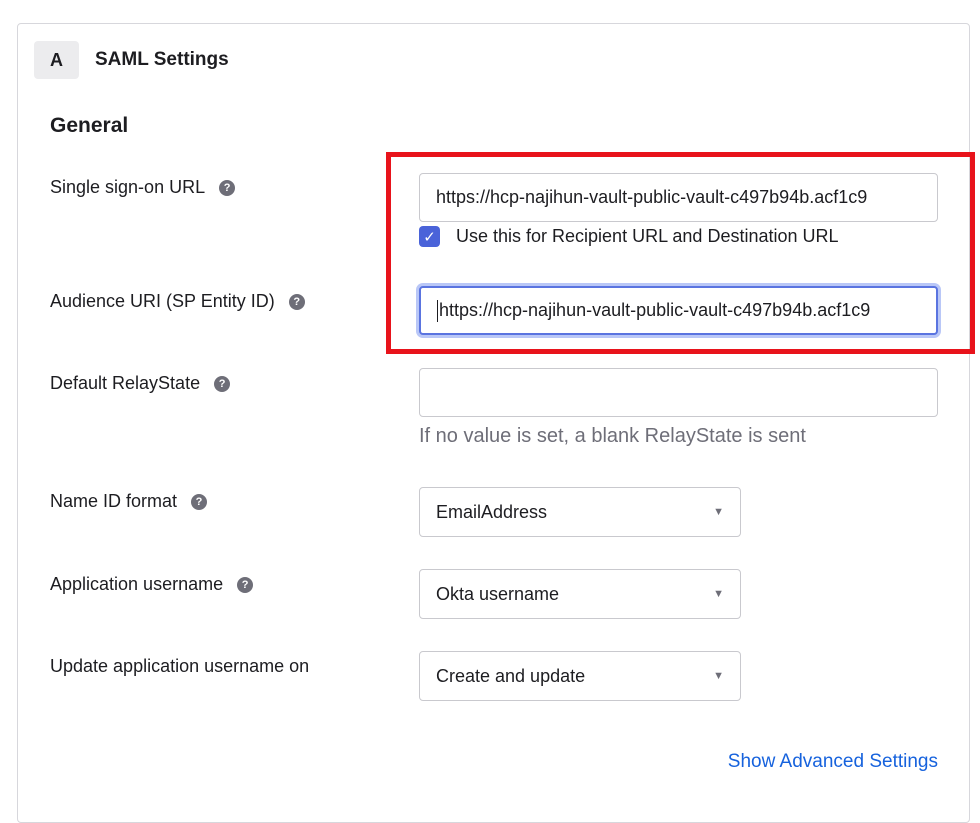 The width and height of the screenshot is (980, 823). I want to click on update-username-on-label: Update application username on, so click(179, 666).